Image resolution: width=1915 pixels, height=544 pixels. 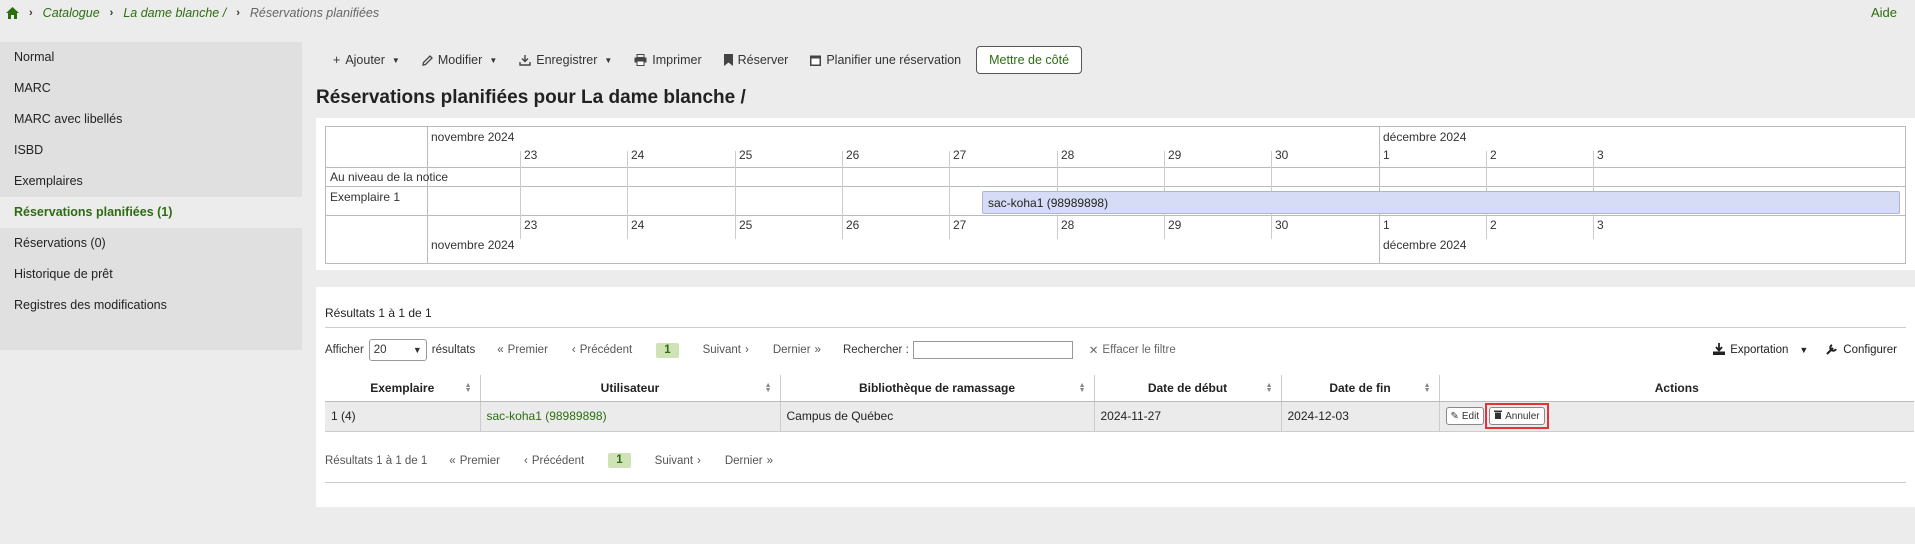 What do you see at coordinates (427, 195) in the screenshot?
I see `timeline-label-divider` at bounding box center [427, 195].